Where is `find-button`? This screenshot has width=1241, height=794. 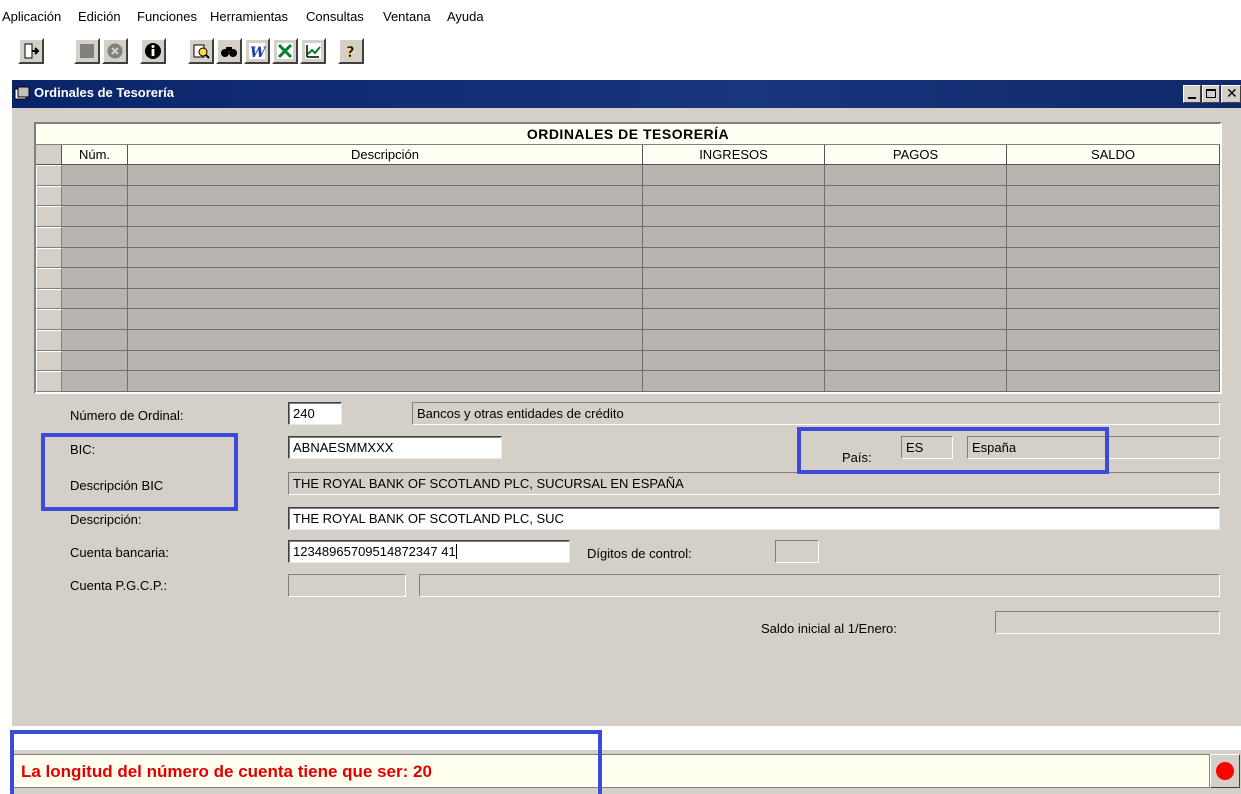 find-button is located at coordinates (229, 51).